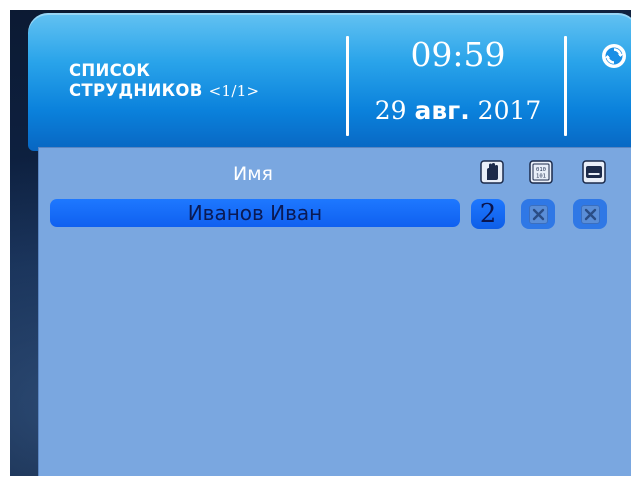 This screenshot has height=483, width=639. I want to click on code-status-box, so click(538, 214).